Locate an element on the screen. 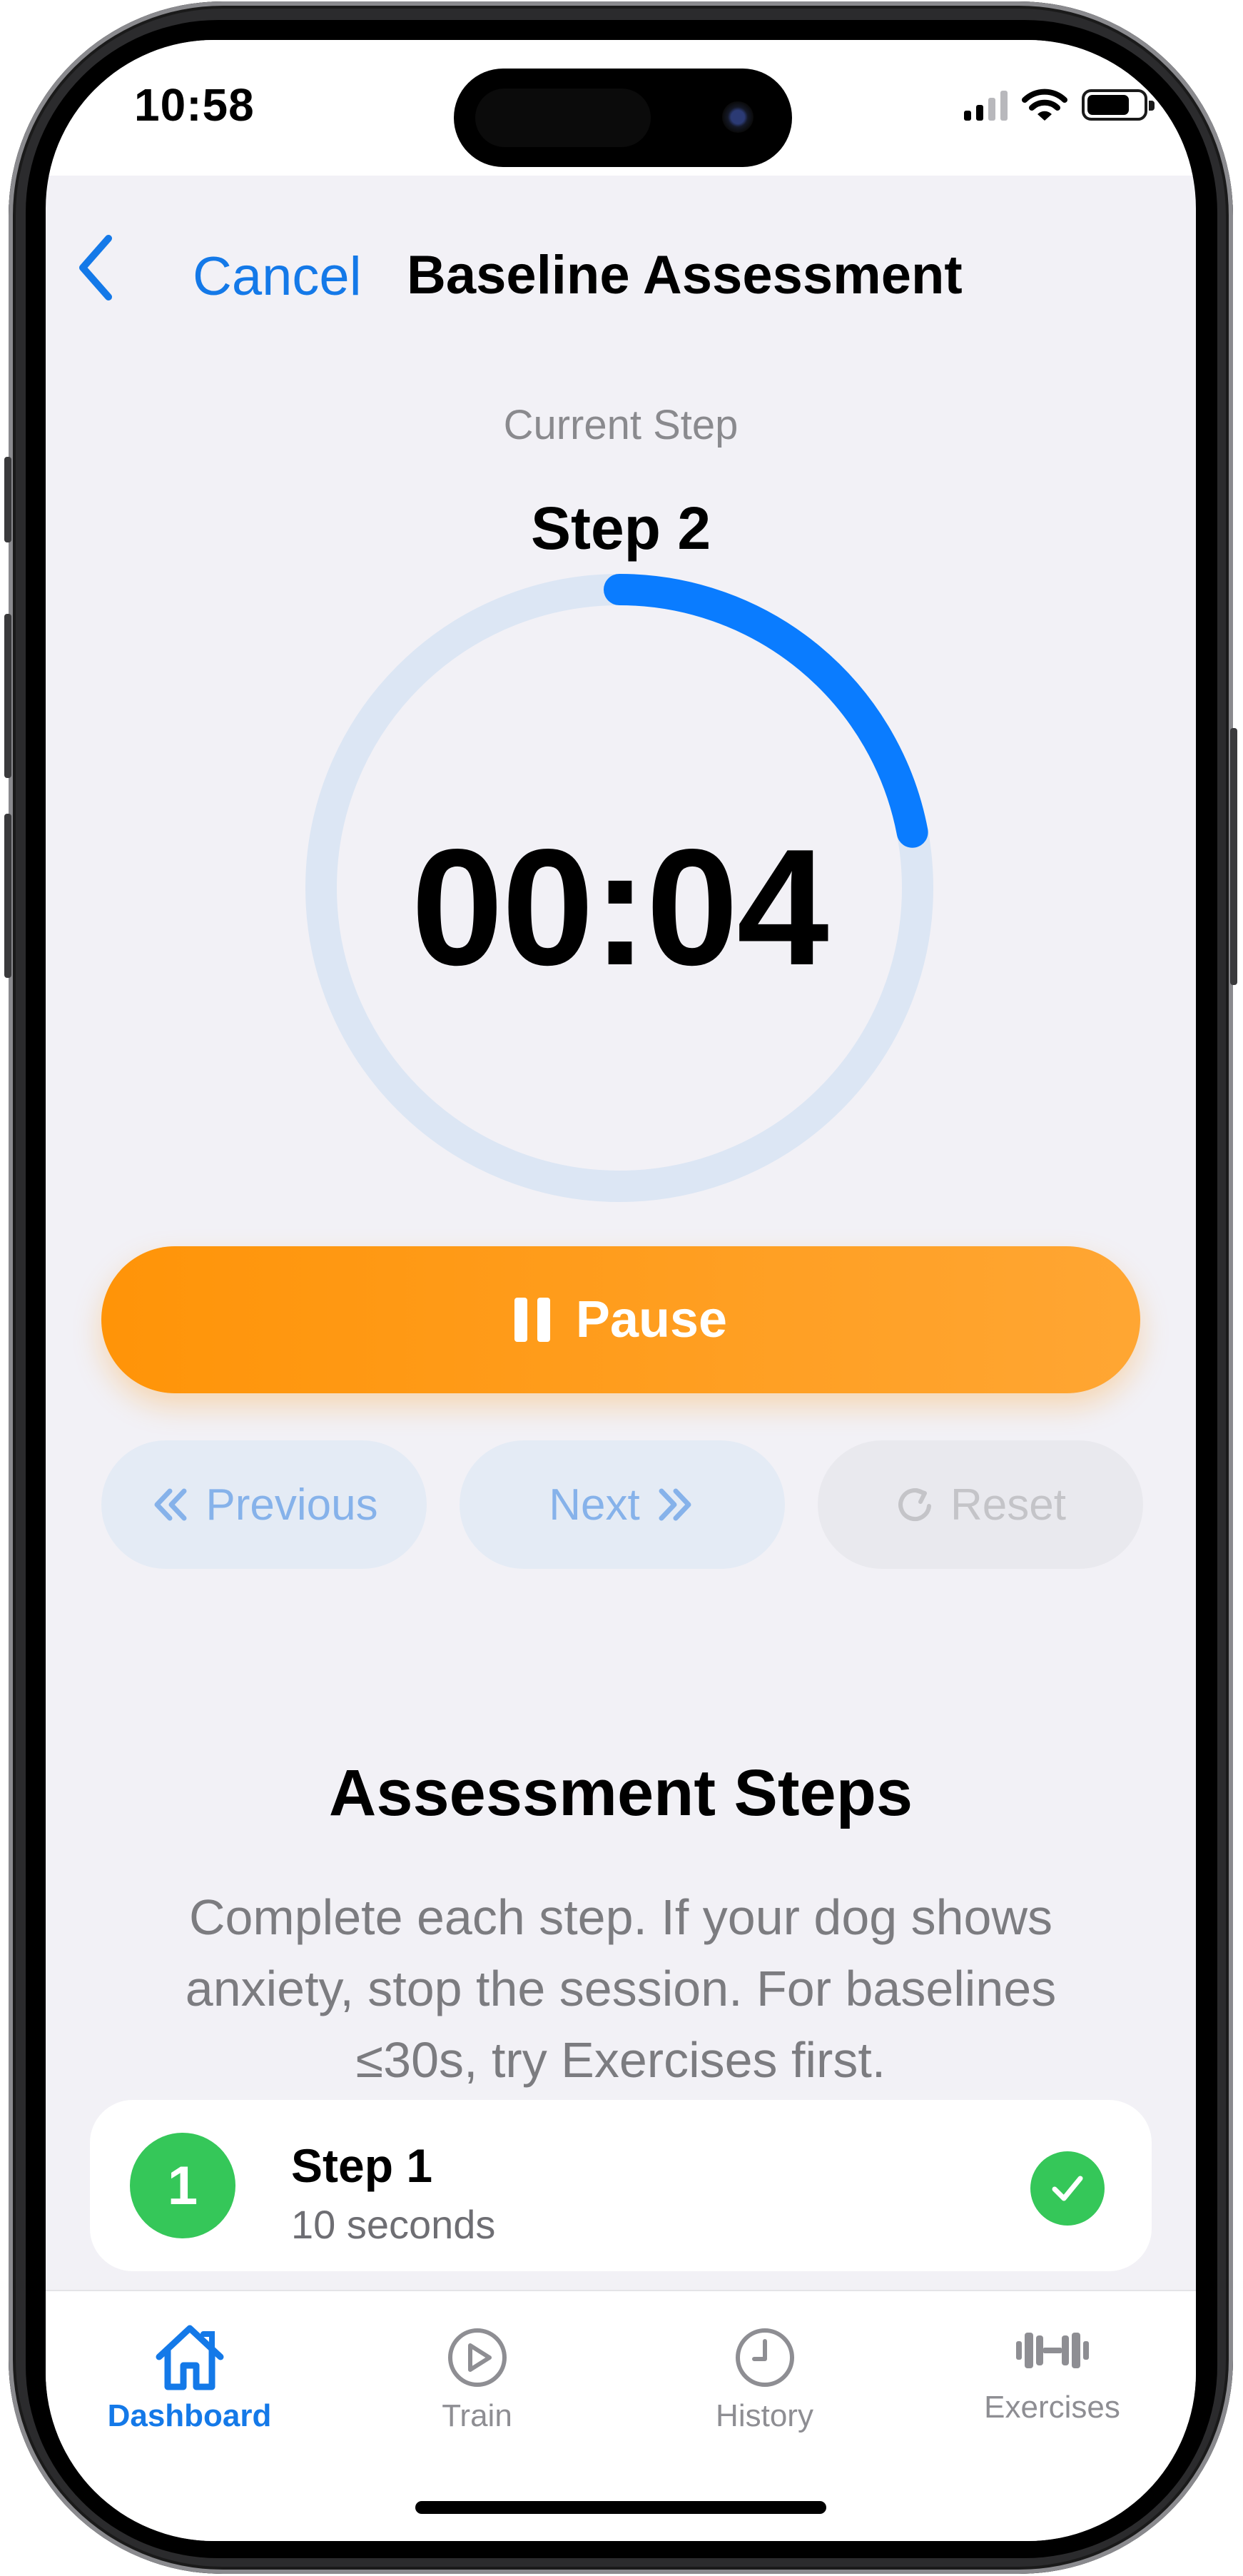 Image resolution: width=1243 pixels, height=2576 pixels. previous-button: Previous is located at coordinates (264, 1504).